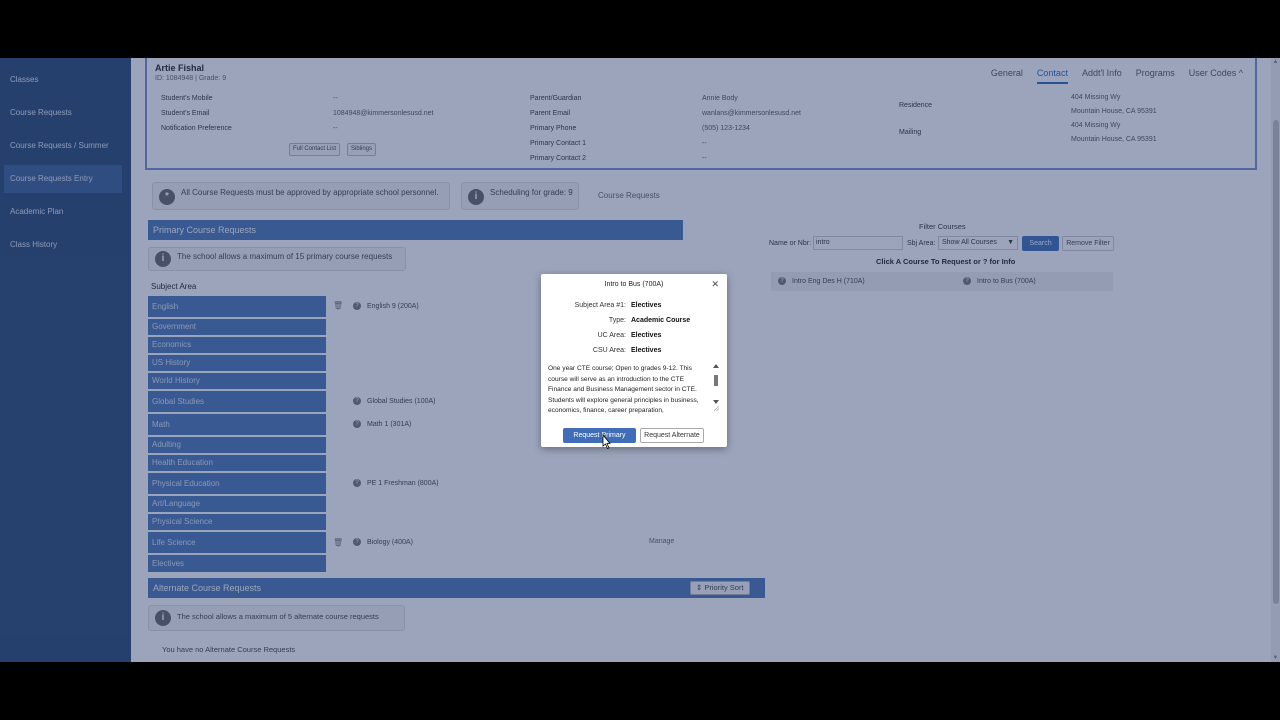  I want to click on close-icon: ✕, so click(715, 284).